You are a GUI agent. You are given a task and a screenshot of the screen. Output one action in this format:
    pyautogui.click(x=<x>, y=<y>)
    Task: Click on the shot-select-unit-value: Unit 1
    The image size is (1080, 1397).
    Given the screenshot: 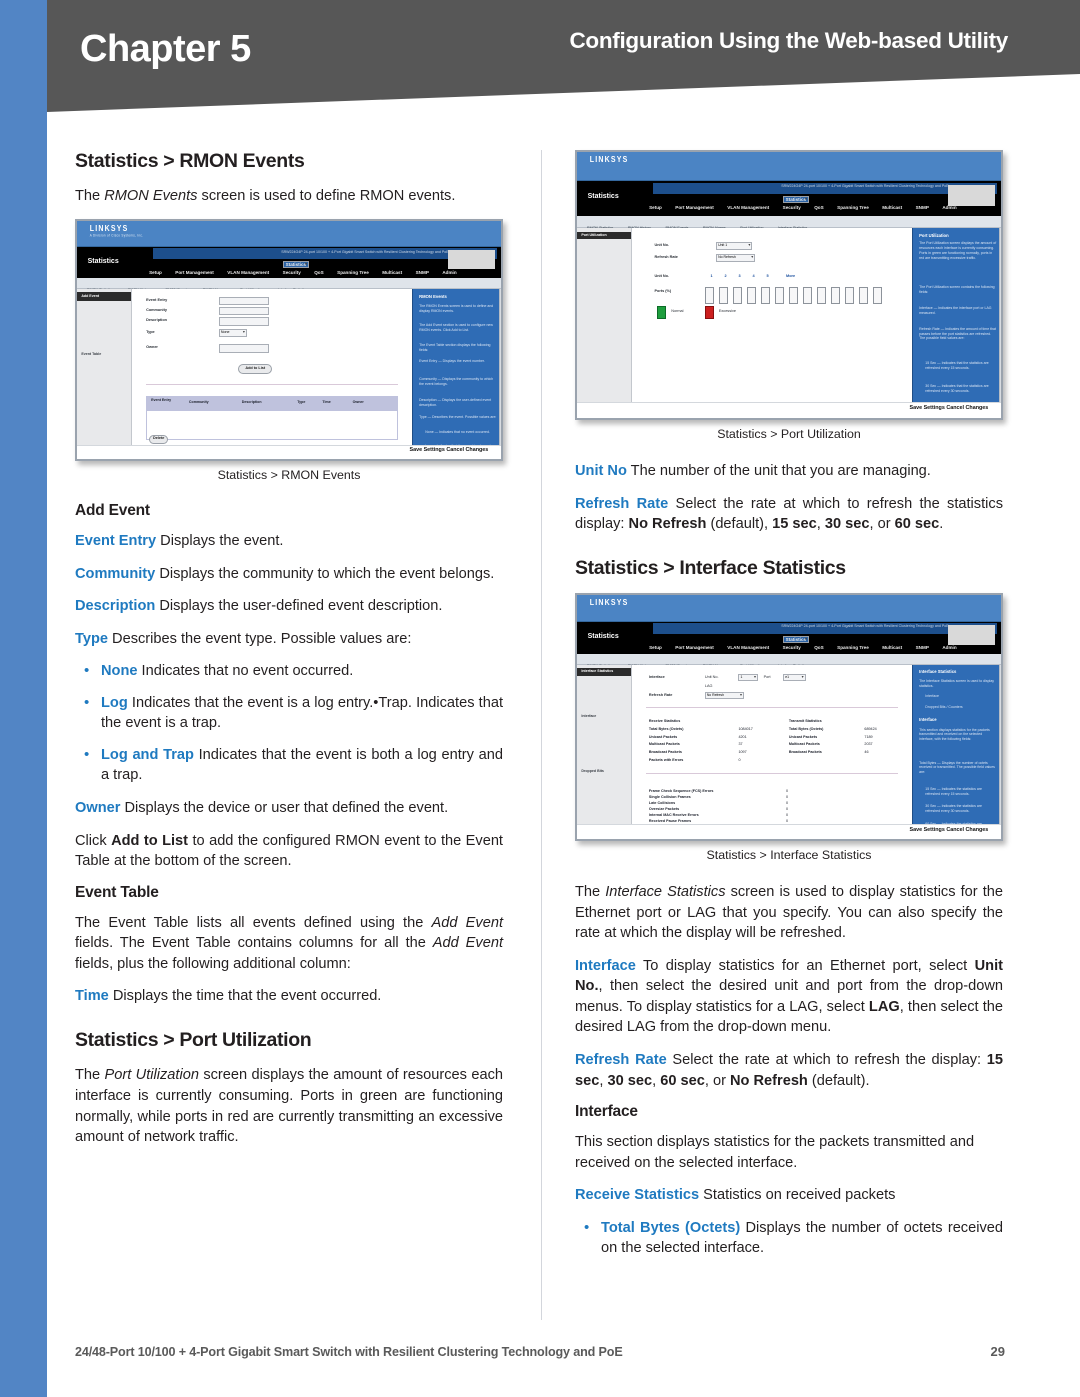 What is the action you would take?
    pyautogui.click(x=723, y=245)
    